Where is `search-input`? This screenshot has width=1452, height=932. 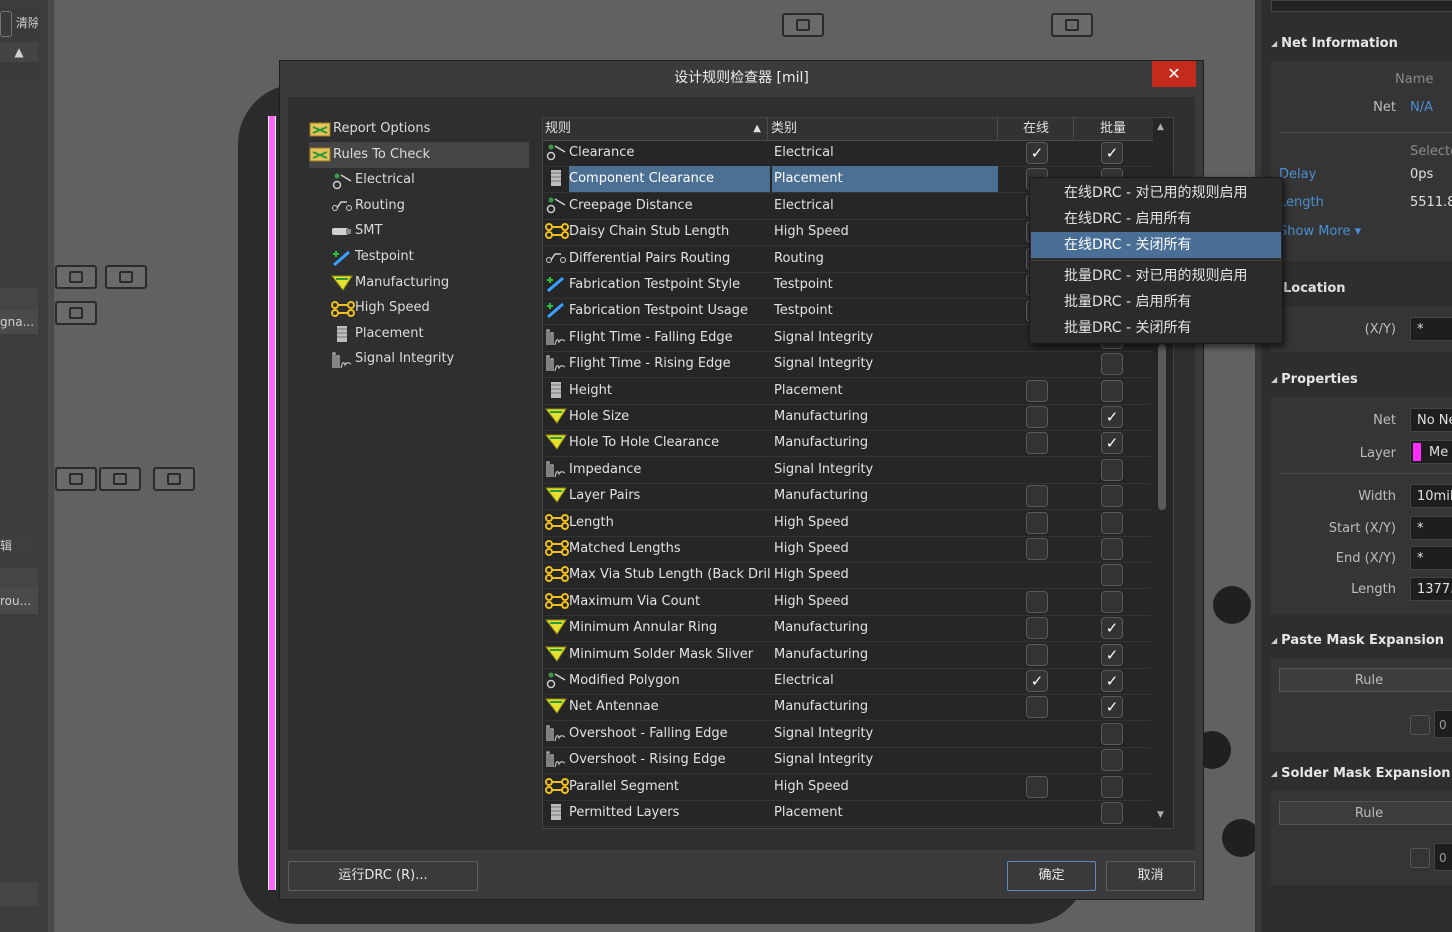
search-input is located at coordinates (1361, 6).